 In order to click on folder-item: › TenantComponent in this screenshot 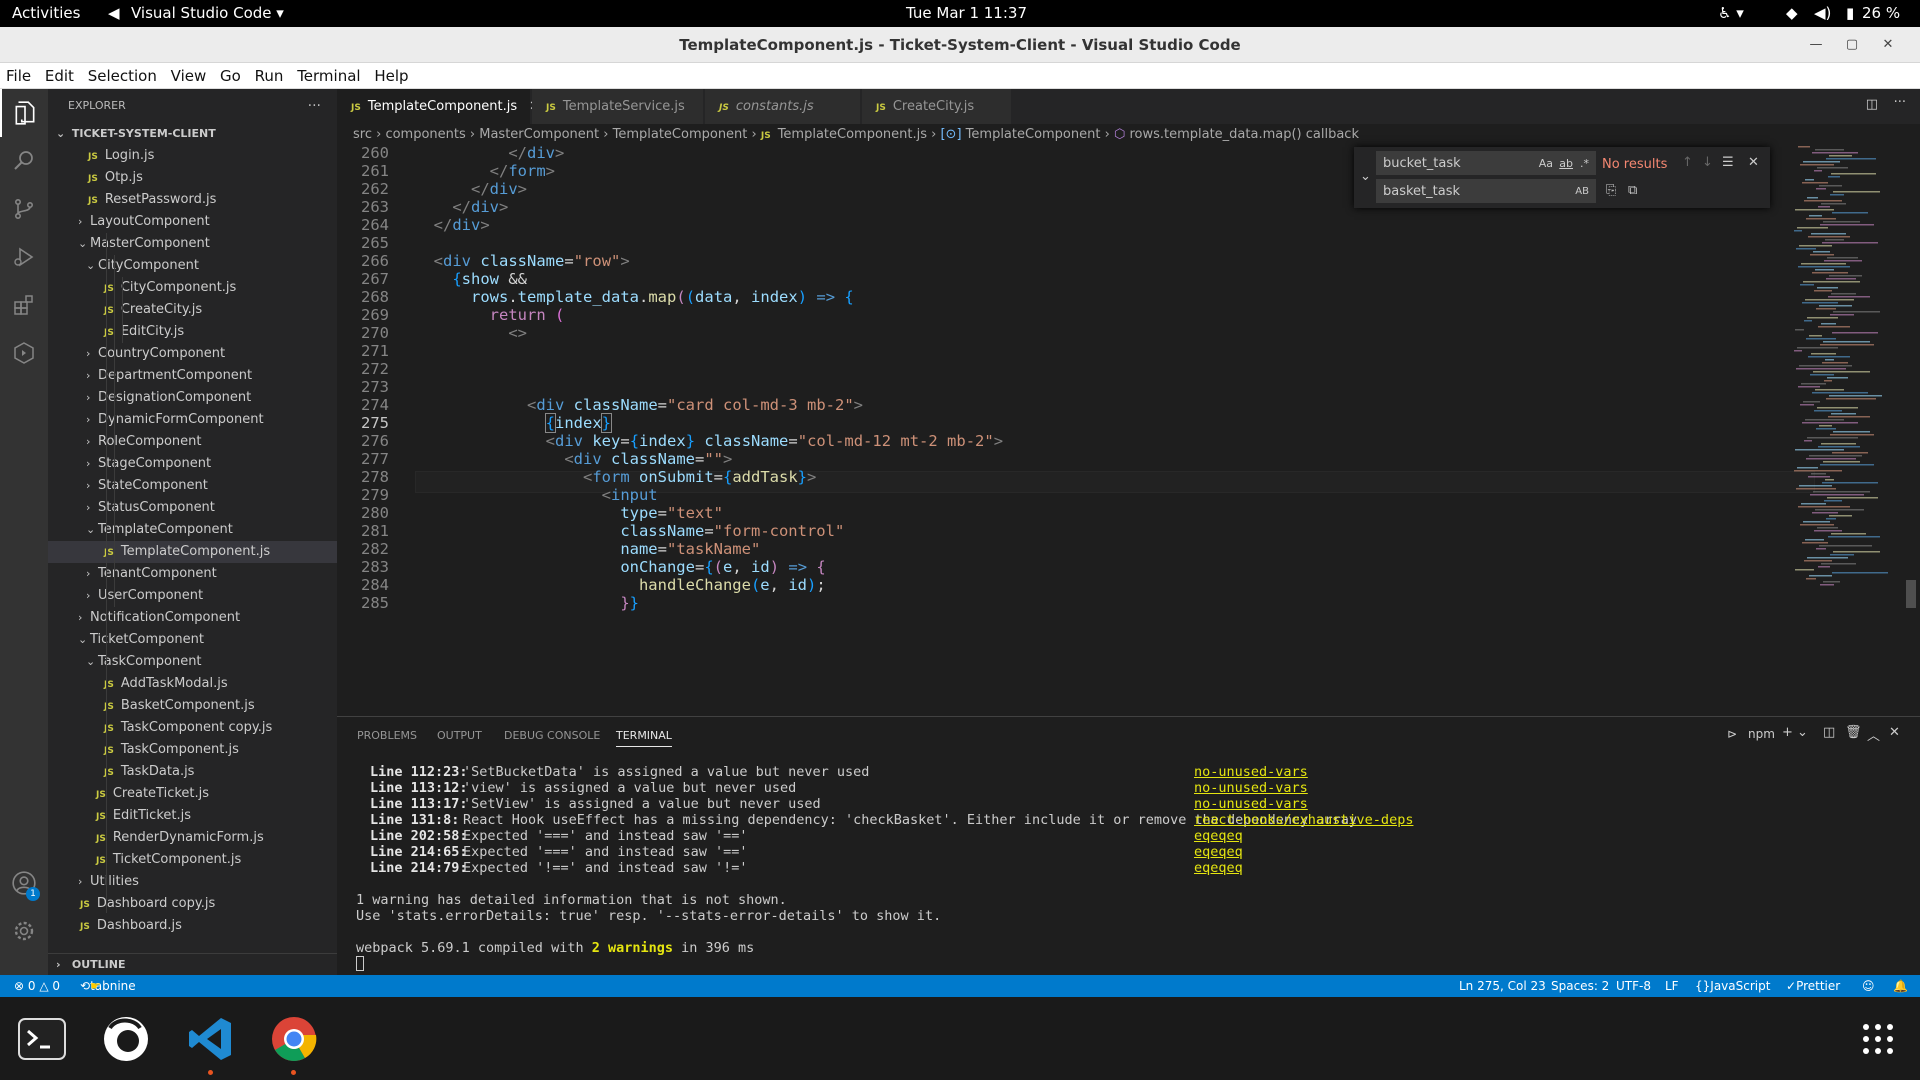, I will do `click(192, 574)`.